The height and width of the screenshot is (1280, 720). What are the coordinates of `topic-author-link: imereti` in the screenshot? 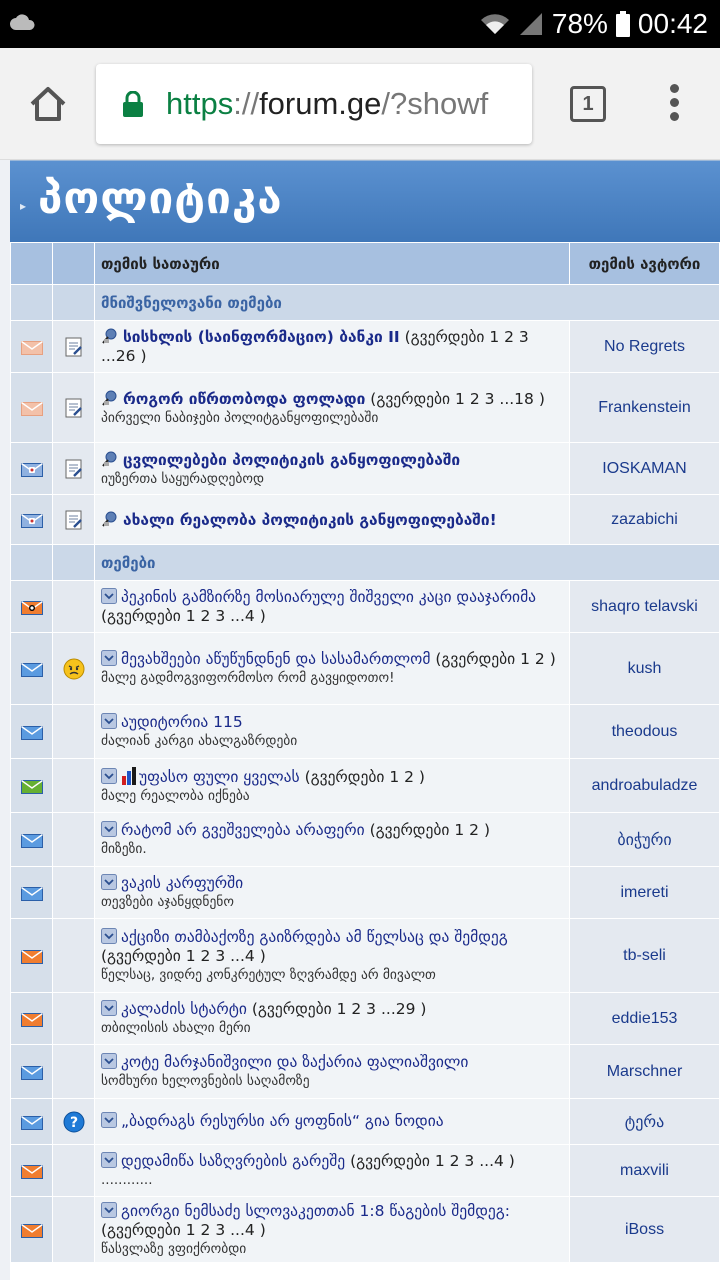 It's located at (644, 892).